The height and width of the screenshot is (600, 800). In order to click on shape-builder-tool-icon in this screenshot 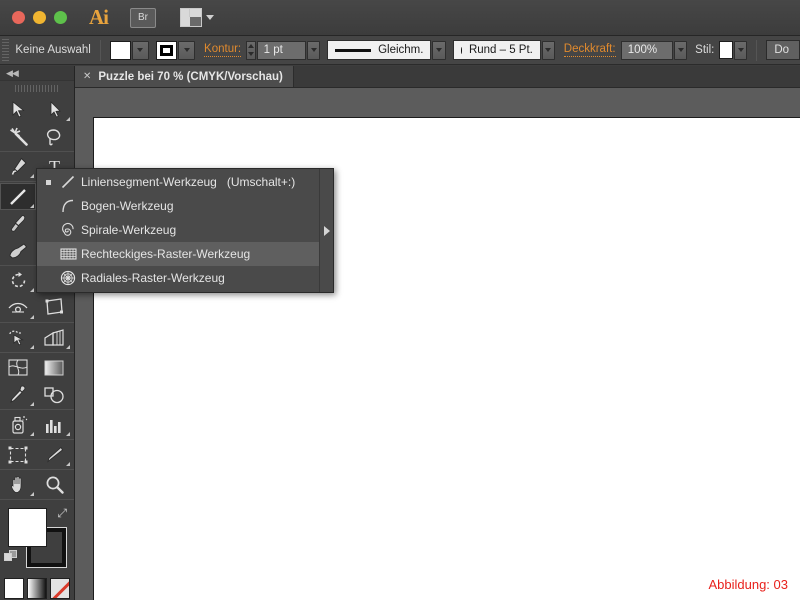, I will do `click(18, 337)`.